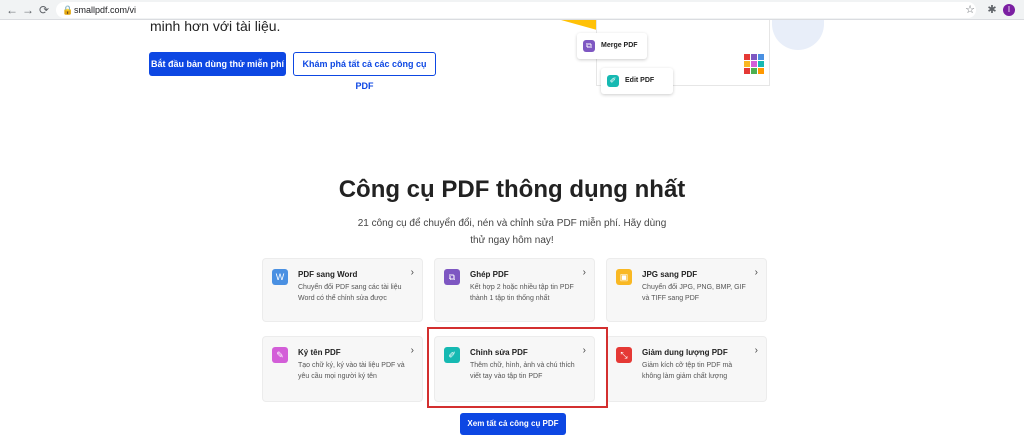 The width and height of the screenshot is (1024, 443). I want to click on edit-icon: ✐, so click(613, 81).